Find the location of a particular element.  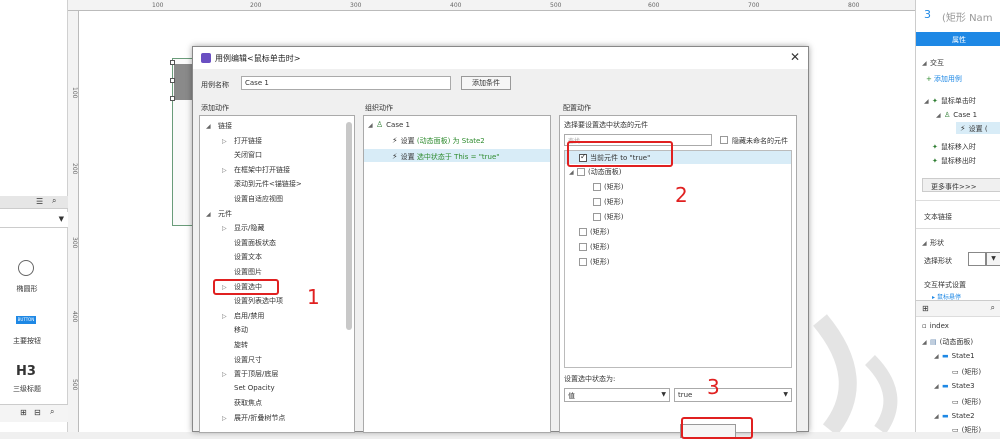

add-case-link: + 添加用例 is located at coordinates (944, 79).